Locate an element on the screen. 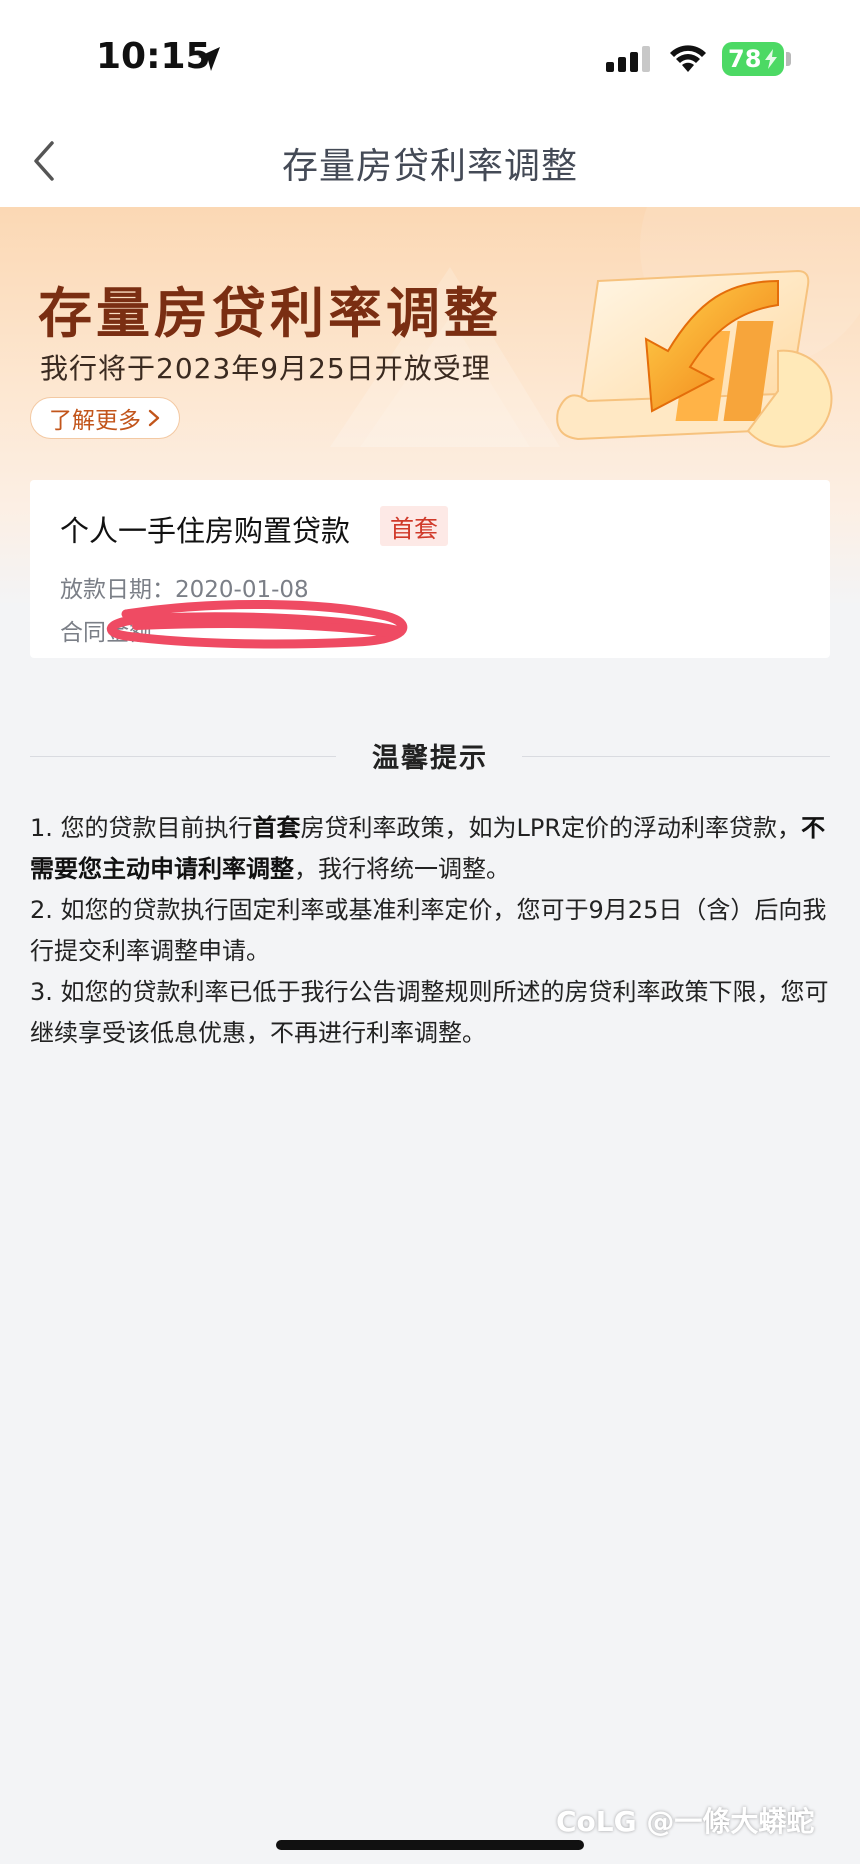 Image resolution: width=860 pixels, height=1864 pixels. learn-more-label: 了解更多 is located at coordinates (95, 421).